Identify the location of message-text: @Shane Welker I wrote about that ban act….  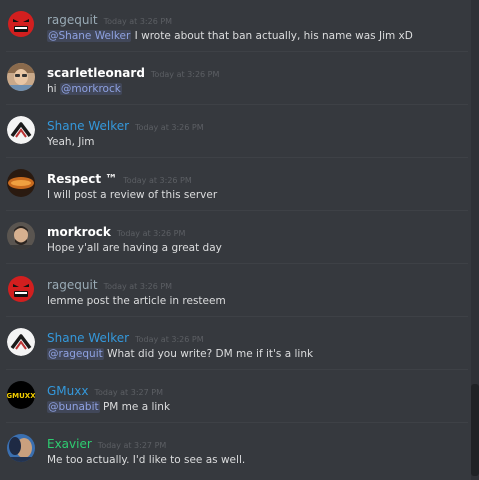
(230, 36).